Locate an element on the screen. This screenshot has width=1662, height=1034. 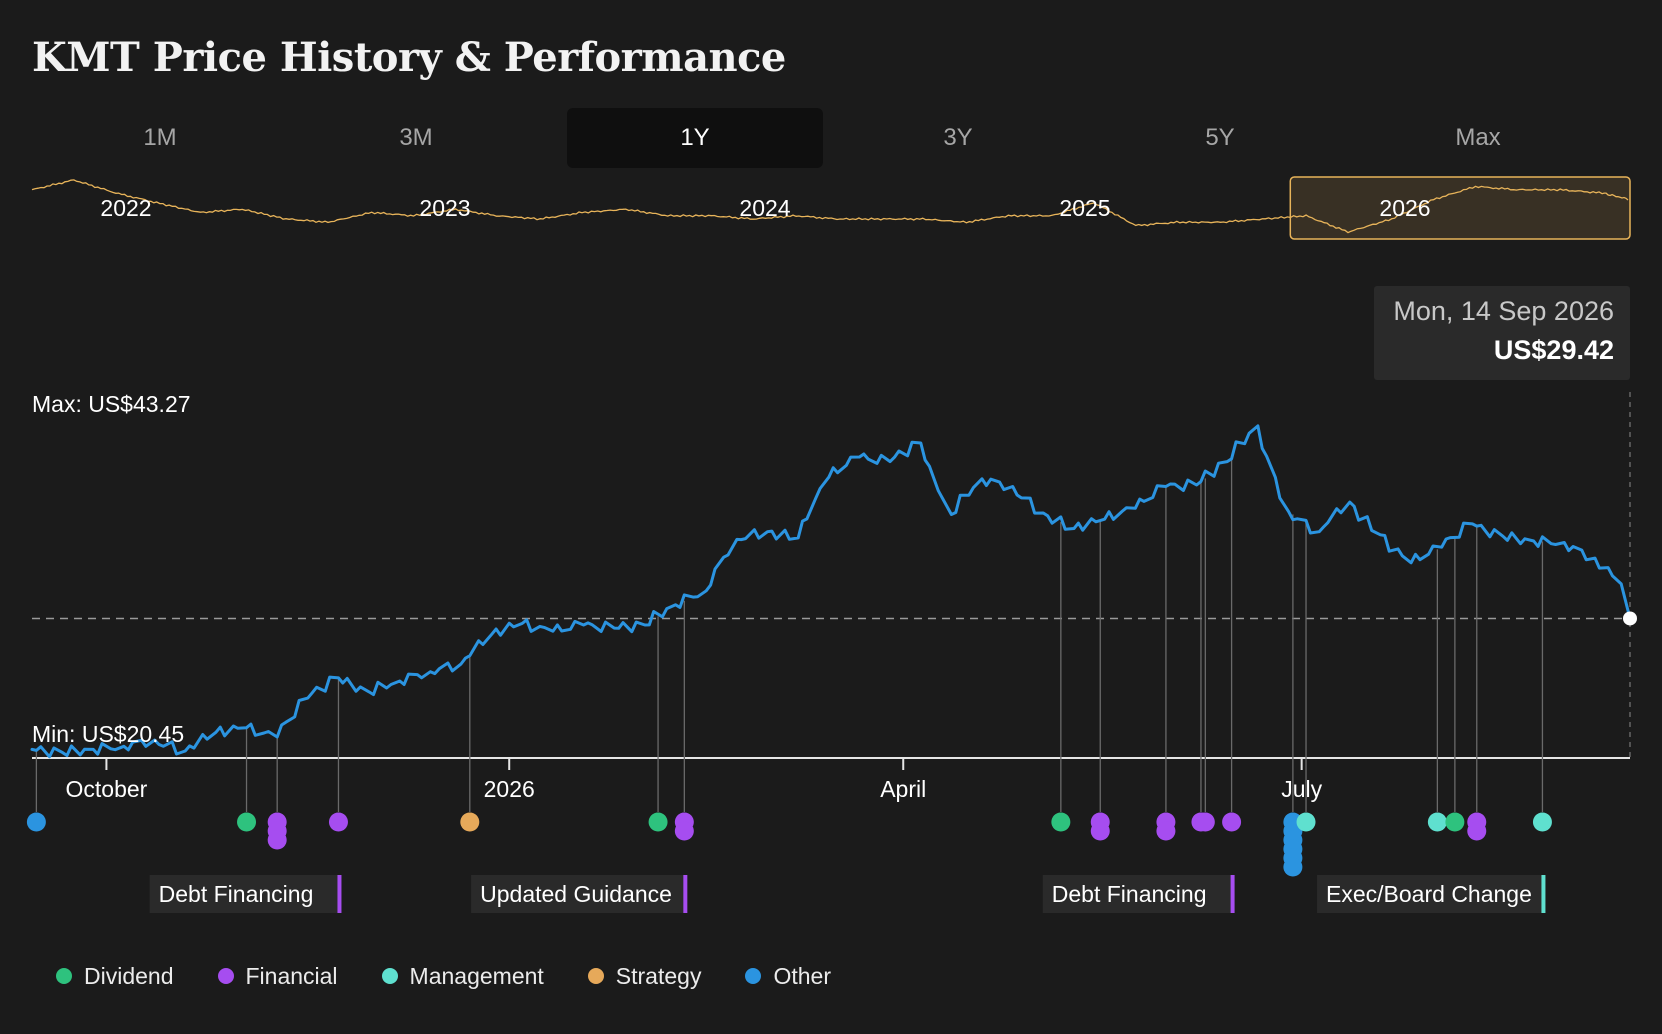
x-axis-tick-label: April is located at coordinates (903, 789).